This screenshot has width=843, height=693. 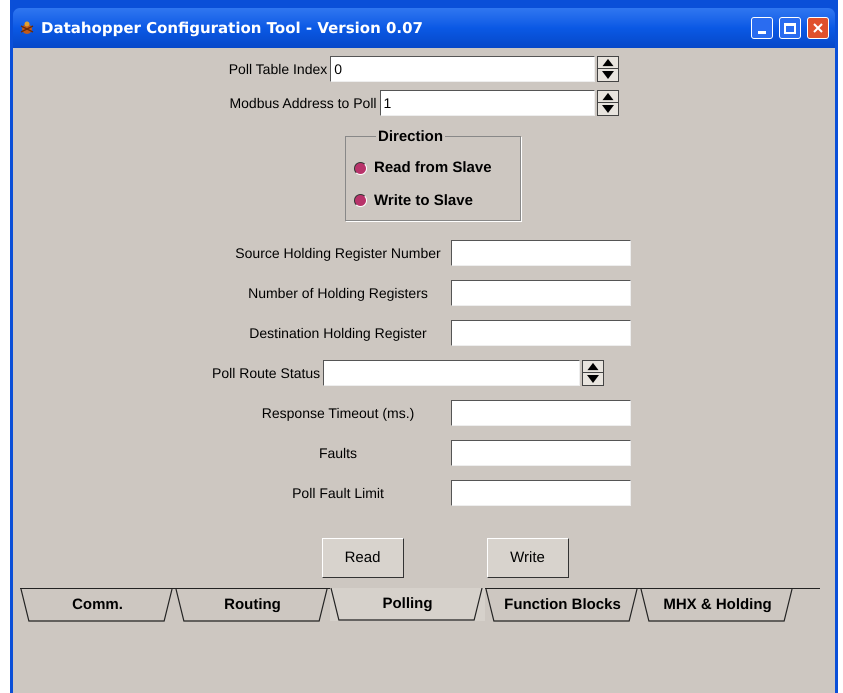 What do you see at coordinates (97, 605) in the screenshot?
I see `tab: Comm.` at bounding box center [97, 605].